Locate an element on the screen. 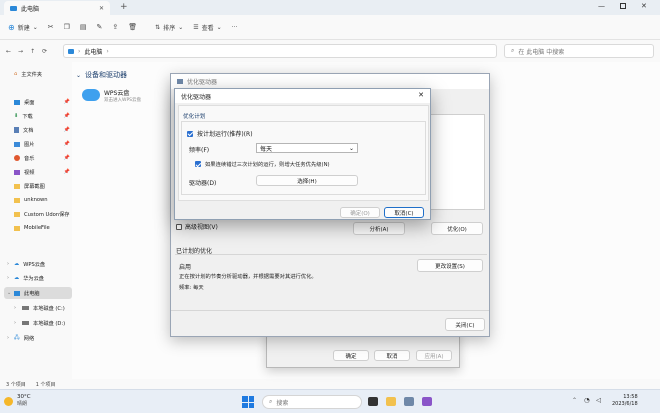 This screenshot has height=413, width=660. copy-icon: ❐ is located at coordinates (67, 27).